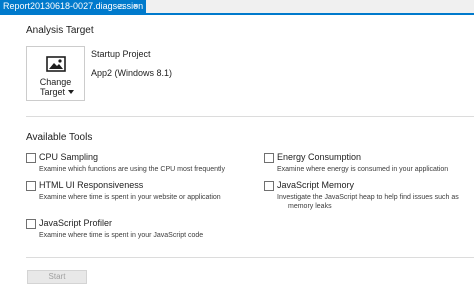  What do you see at coordinates (31, 186) in the screenshot?
I see `html-ui-responsiveness-checkbox` at bounding box center [31, 186].